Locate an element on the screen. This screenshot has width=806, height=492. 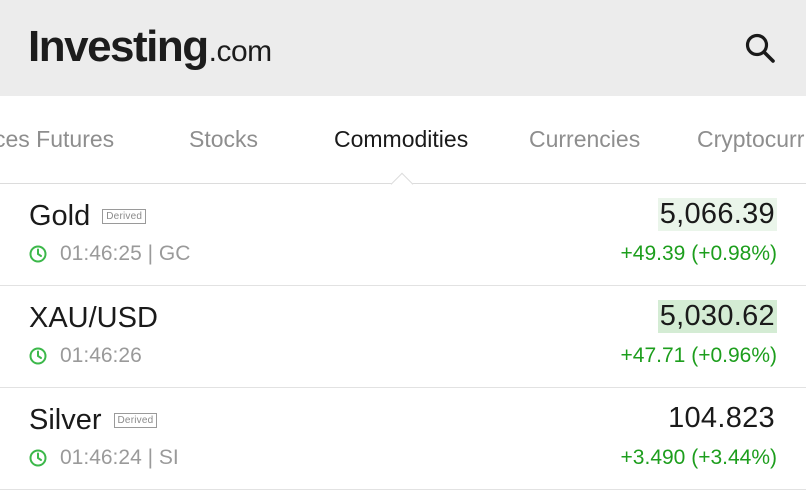
last-price: 5,030.62 is located at coordinates (717, 316).